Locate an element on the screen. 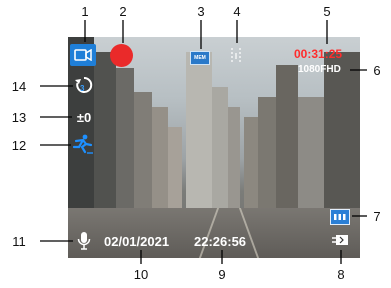 This screenshot has width=391, height=288. callout-9: 9 is located at coordinates (222, 274).